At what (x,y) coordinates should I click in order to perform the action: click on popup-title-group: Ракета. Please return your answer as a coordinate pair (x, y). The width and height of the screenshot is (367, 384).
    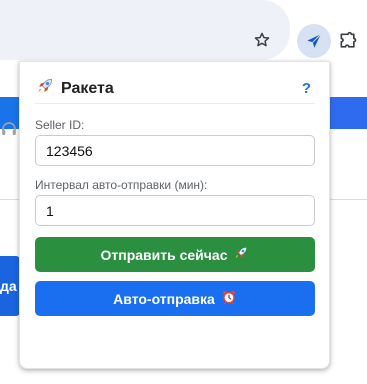
    Looking at the image, I should click on (74, 88).